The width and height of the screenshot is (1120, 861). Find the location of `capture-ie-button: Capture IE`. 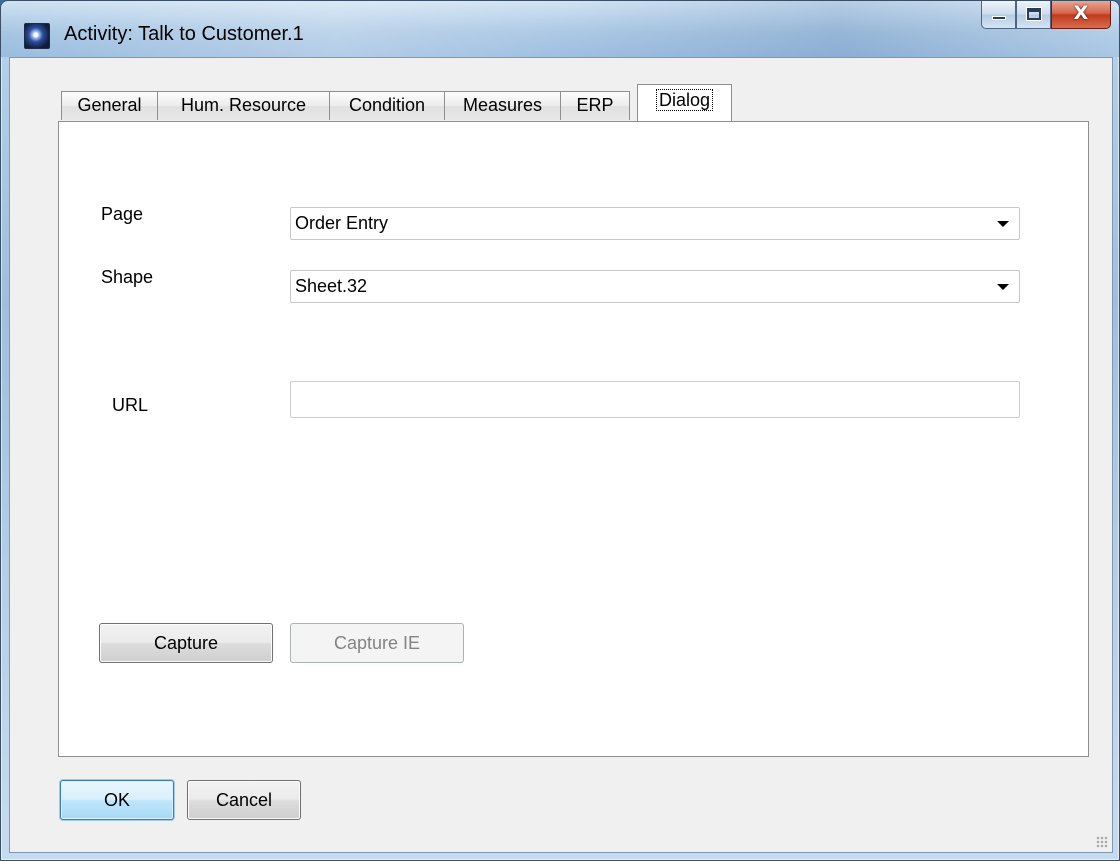

capture-ie-button: Capture IE is located at coordinates (377, 643).